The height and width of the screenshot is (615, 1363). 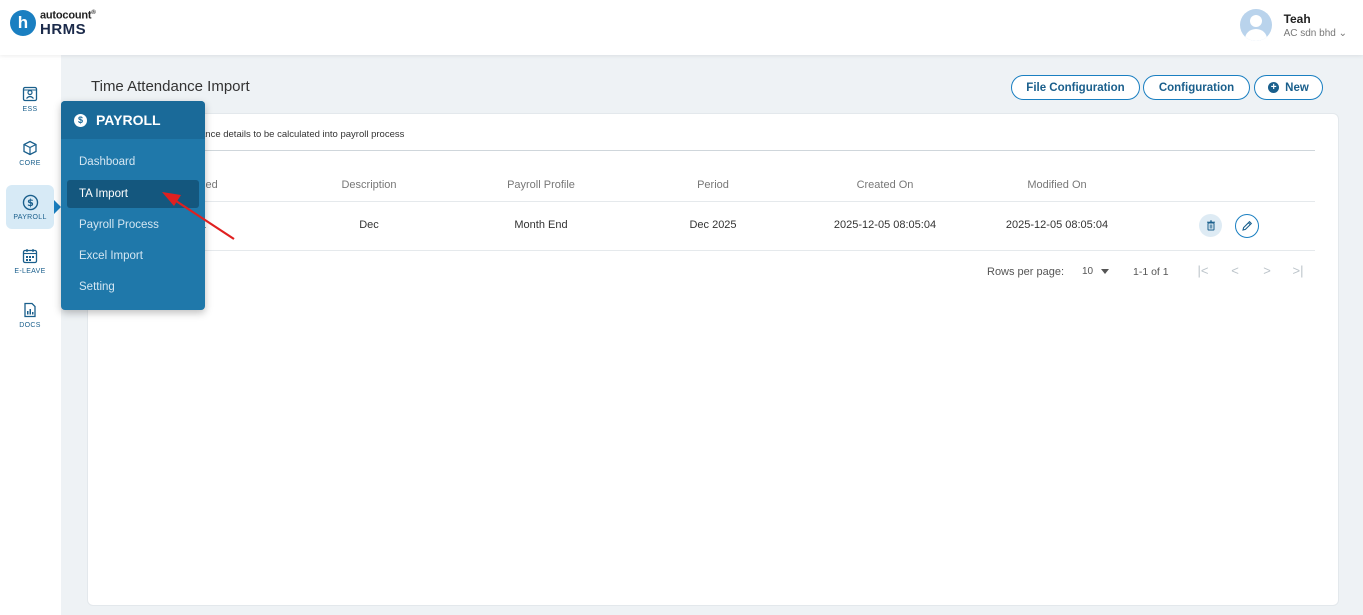 I want to click on page-title: Time Attendance Import, so click(x=170, y=86).